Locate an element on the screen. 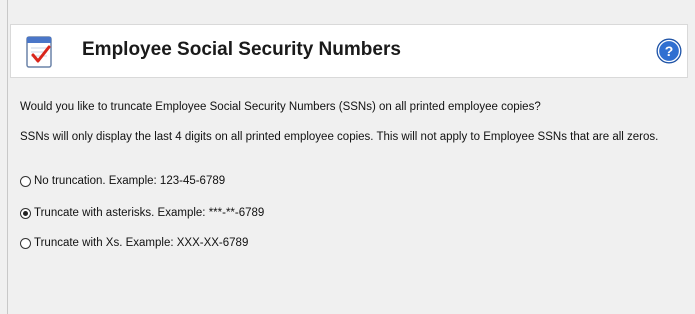 This screenshot has width=695, height=314. radio-truncate-xs is located at coordinates (25, 243).